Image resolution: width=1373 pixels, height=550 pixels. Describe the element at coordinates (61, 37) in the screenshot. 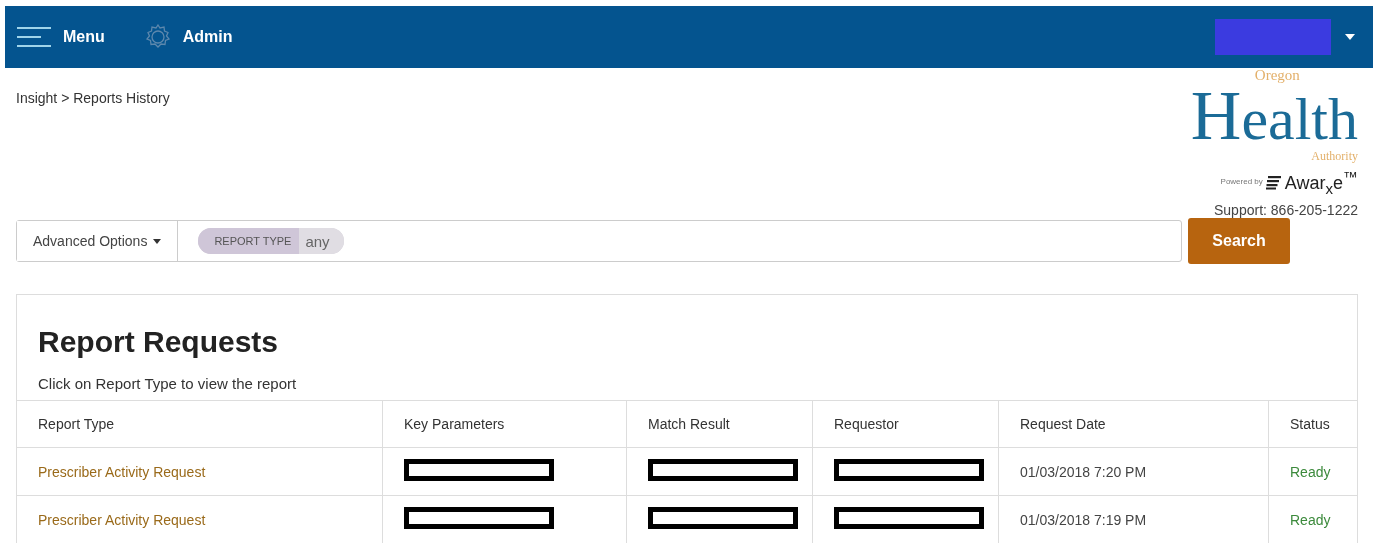

I see `menu-button: Menu` at that location.